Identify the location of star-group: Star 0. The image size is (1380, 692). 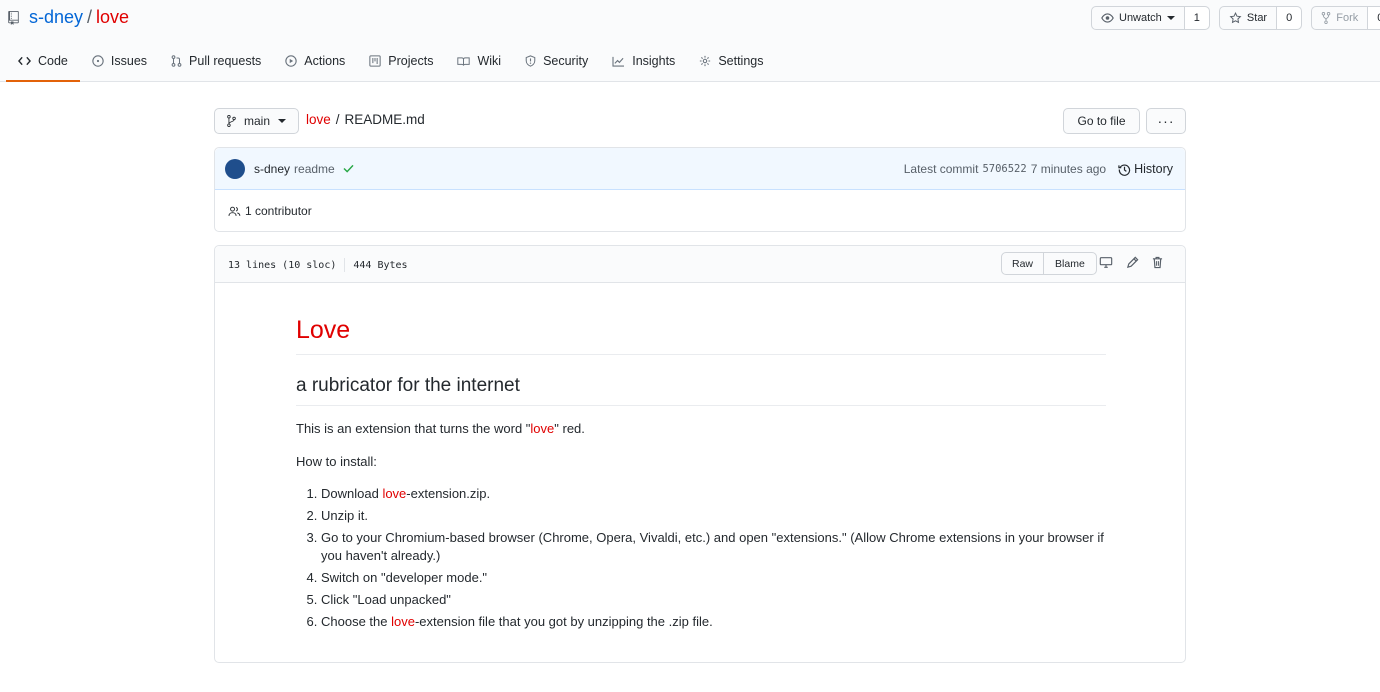
(1260, 18).